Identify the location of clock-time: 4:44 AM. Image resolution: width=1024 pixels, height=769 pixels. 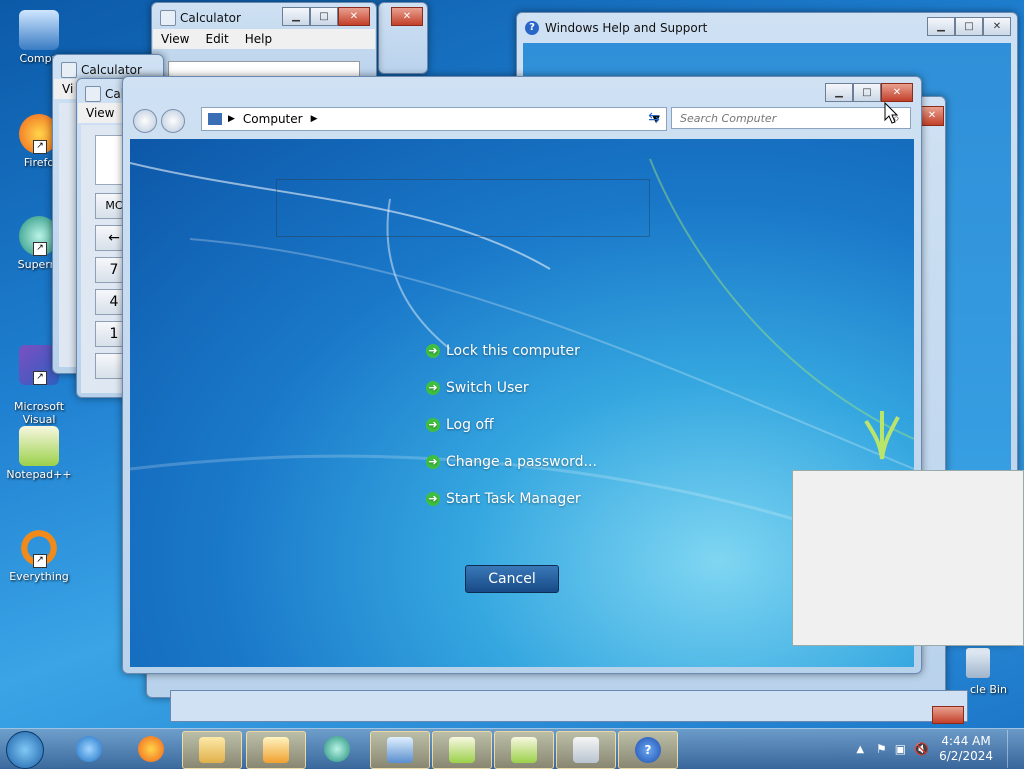
(966, 741).